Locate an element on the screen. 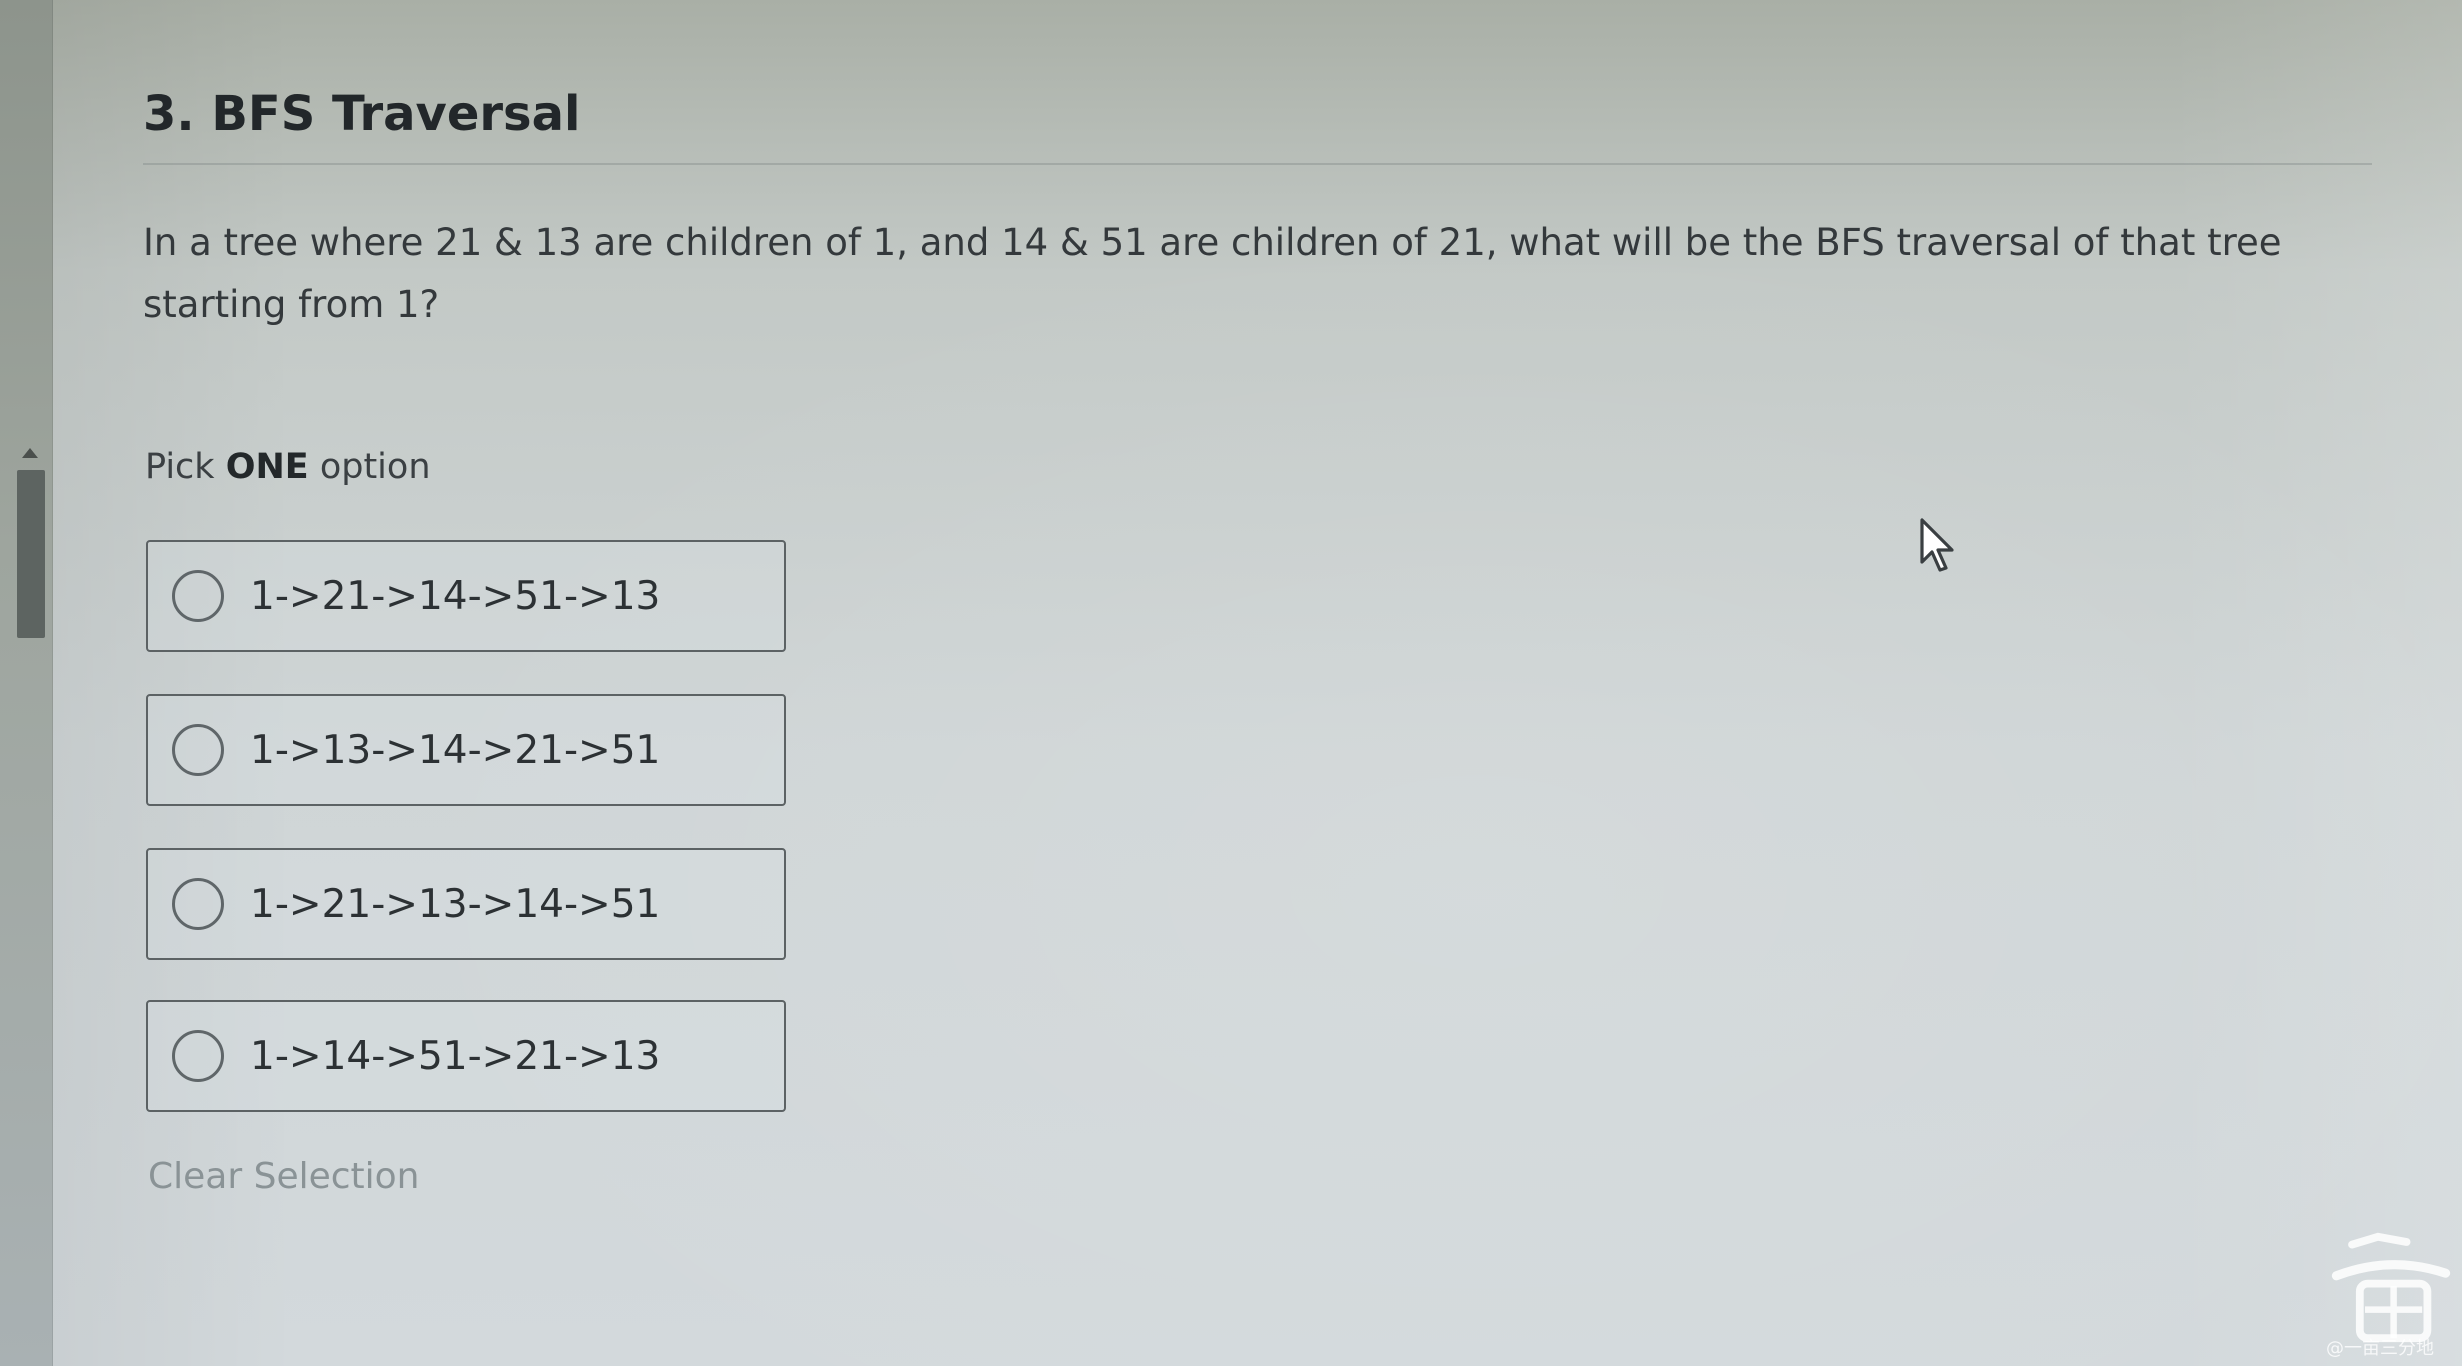 The width and height of the screenshot is (2462, 1366). option-4: 1->14->51->21->13 is located at coordinates (466, 1056).